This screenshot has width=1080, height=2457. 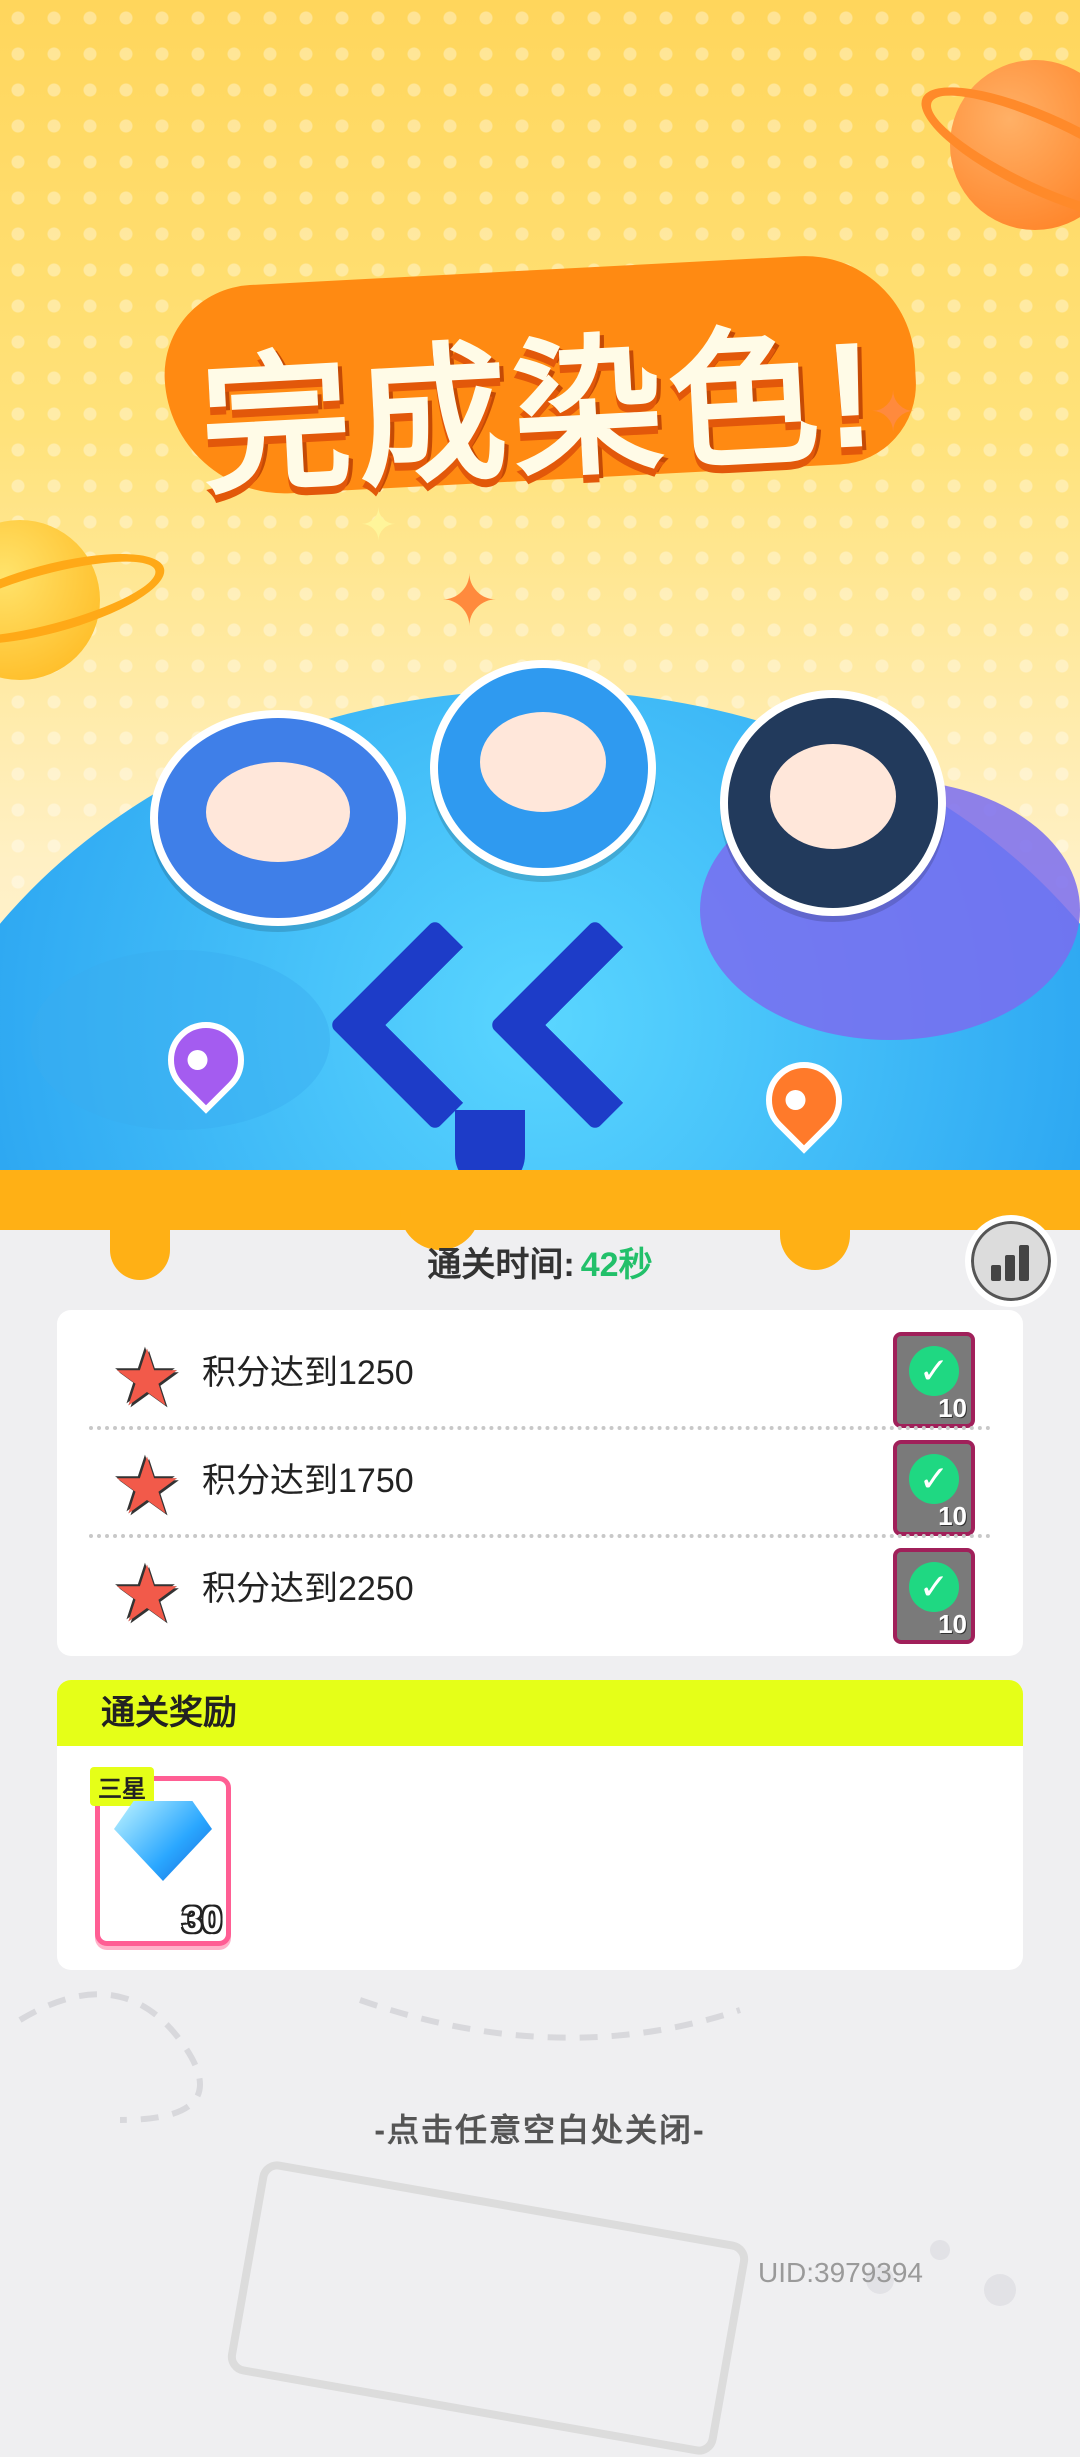 I want to click on reward-item: 三星 30, so click(x=160, y=1856).